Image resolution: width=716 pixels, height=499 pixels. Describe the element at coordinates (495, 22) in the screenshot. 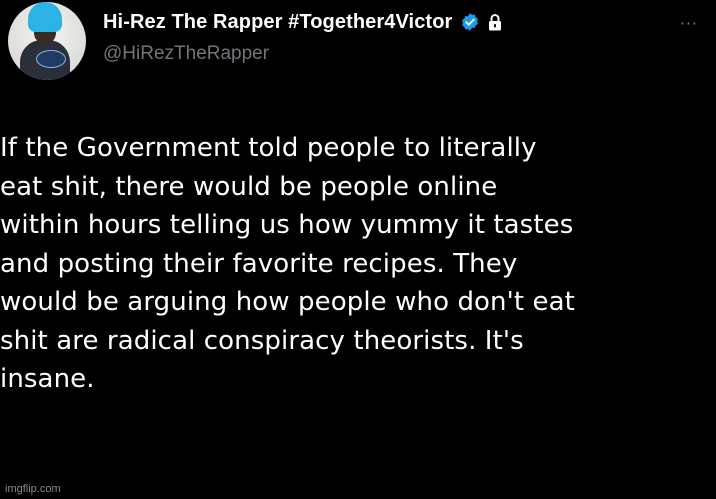

I see `lock-icon` at that location.